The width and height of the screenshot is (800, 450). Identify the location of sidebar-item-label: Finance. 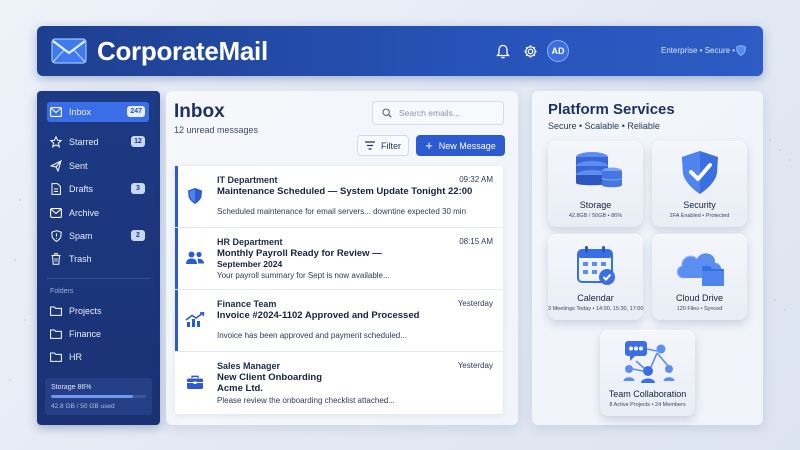
(85, 334).